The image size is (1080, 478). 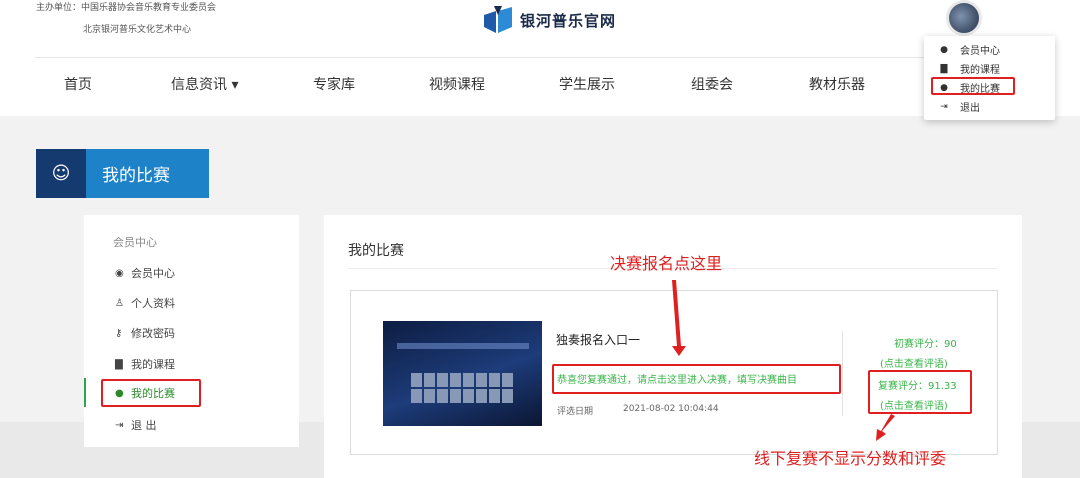 What do you see at coordinates (679, 318) in the screenshot?
I see `arrow-down-icon` at bounding box center [679, 318].